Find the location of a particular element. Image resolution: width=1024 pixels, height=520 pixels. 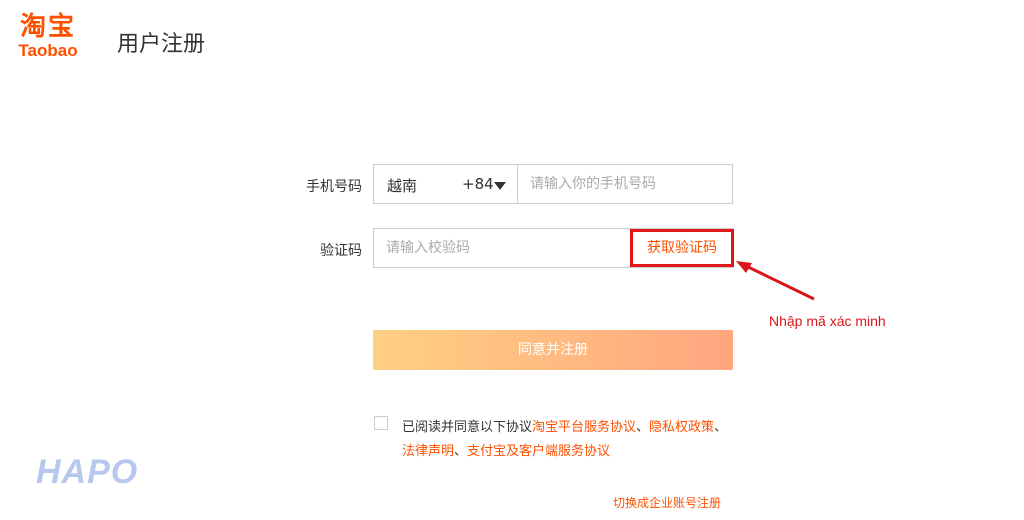

annotation-text: Nhập mã xác minh is located at coordinates (827, 321).